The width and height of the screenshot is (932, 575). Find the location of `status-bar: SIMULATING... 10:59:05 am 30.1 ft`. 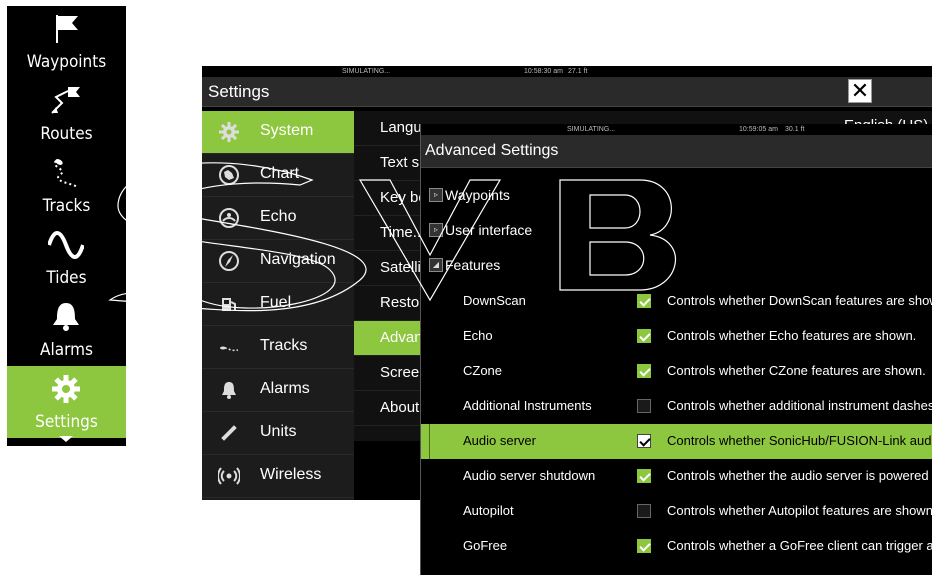

status-bar: SIMULATING... 10:59:05 am 30.1 ft is located at coordinates (676, 129).